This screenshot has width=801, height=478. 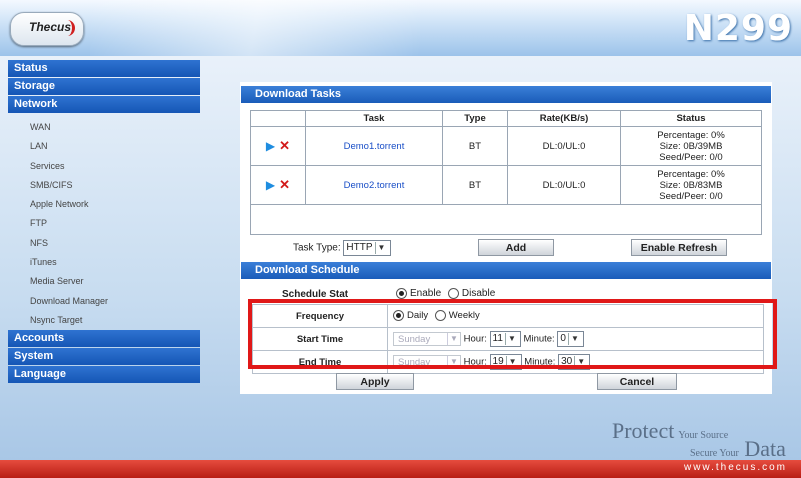 I want to click on task-type-select: HTTP ▼, so click(x=367, y=248).